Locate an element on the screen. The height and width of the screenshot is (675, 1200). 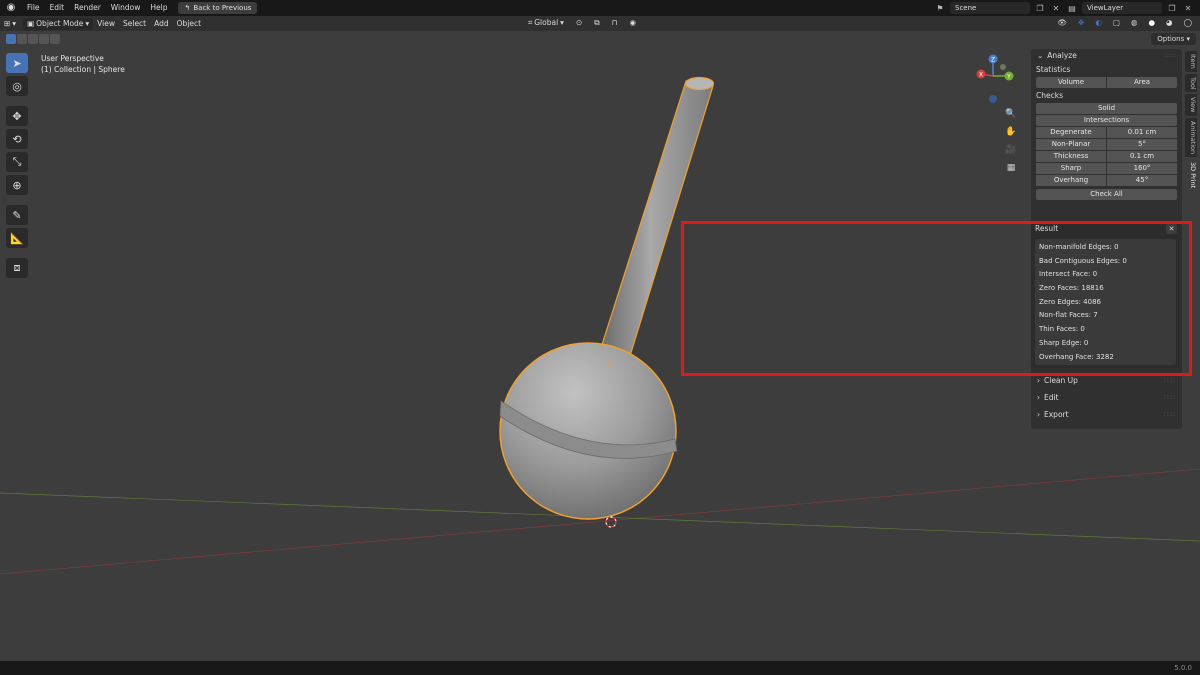
export-title: Export is located at coordinates (1056, 414).